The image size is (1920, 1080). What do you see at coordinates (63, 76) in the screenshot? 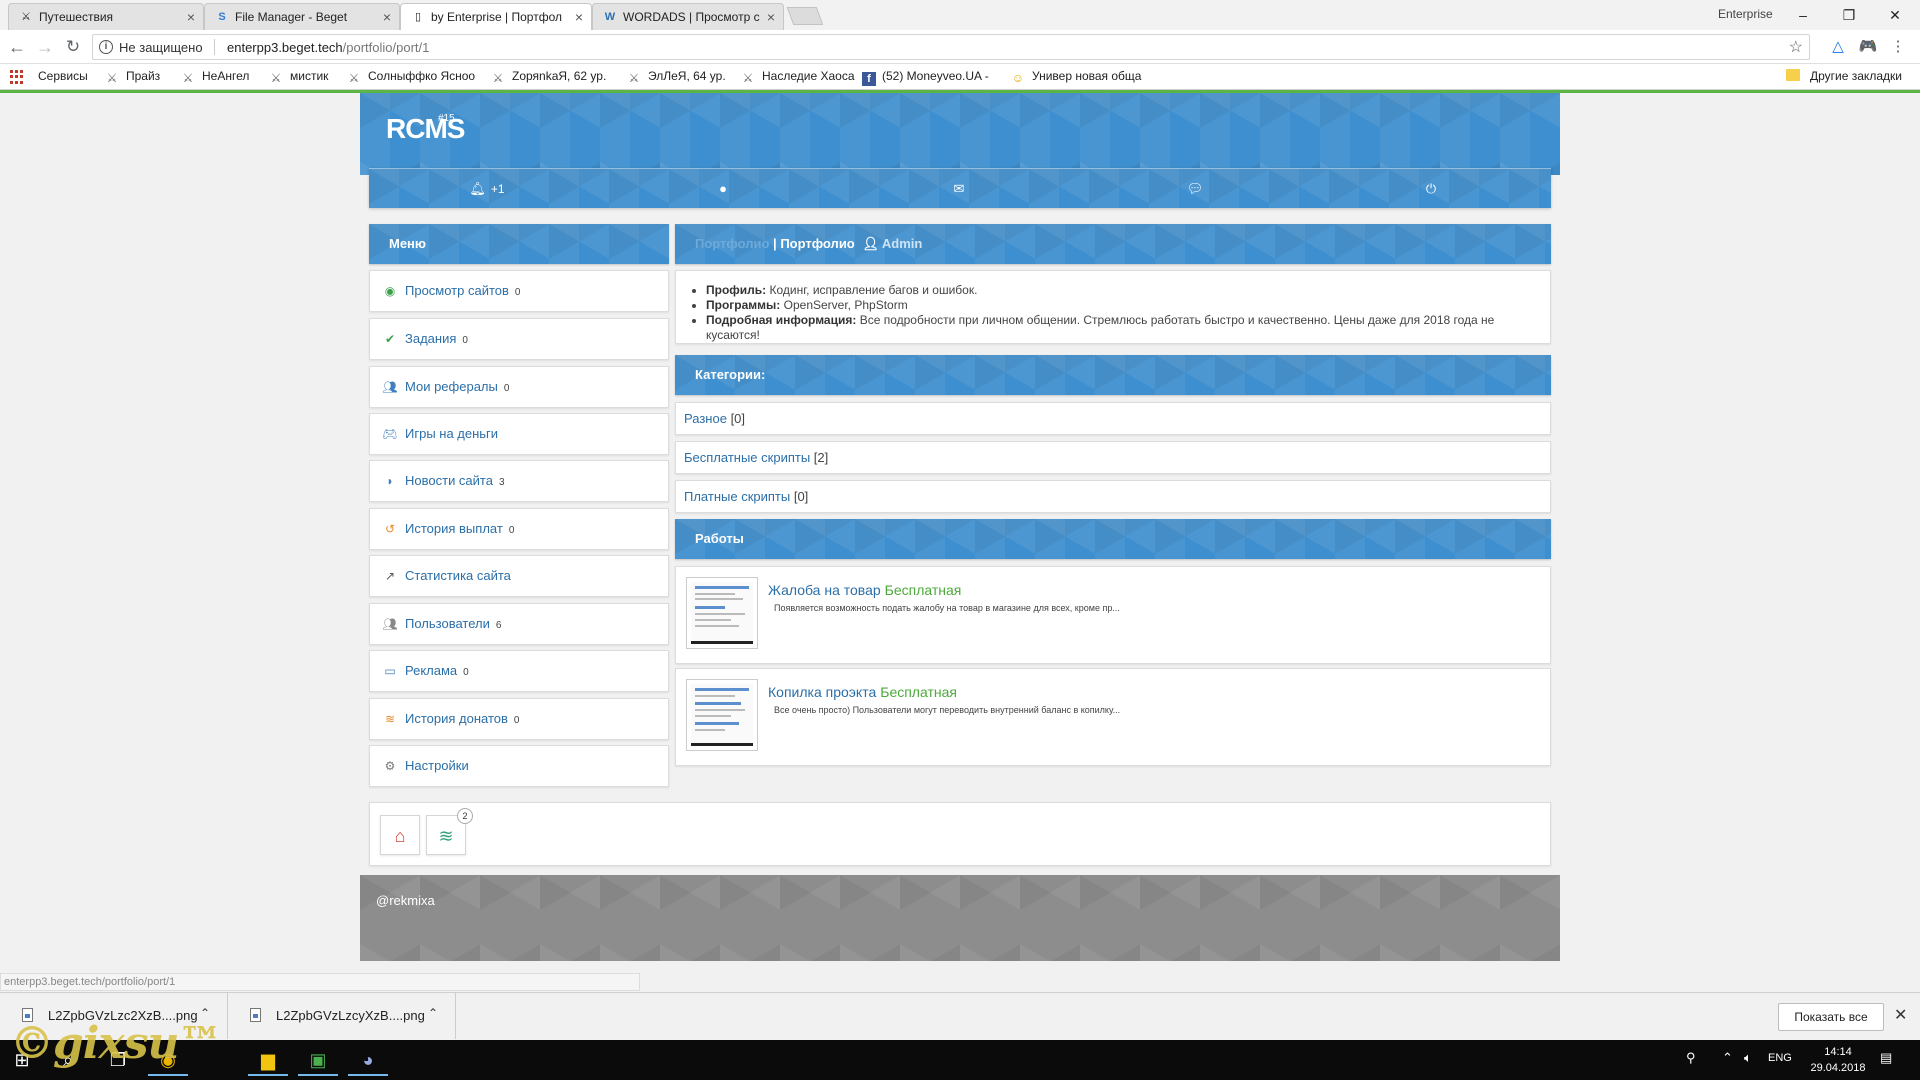
I see `bookmark-services: Сервисы` at bounding box center [63, 76].